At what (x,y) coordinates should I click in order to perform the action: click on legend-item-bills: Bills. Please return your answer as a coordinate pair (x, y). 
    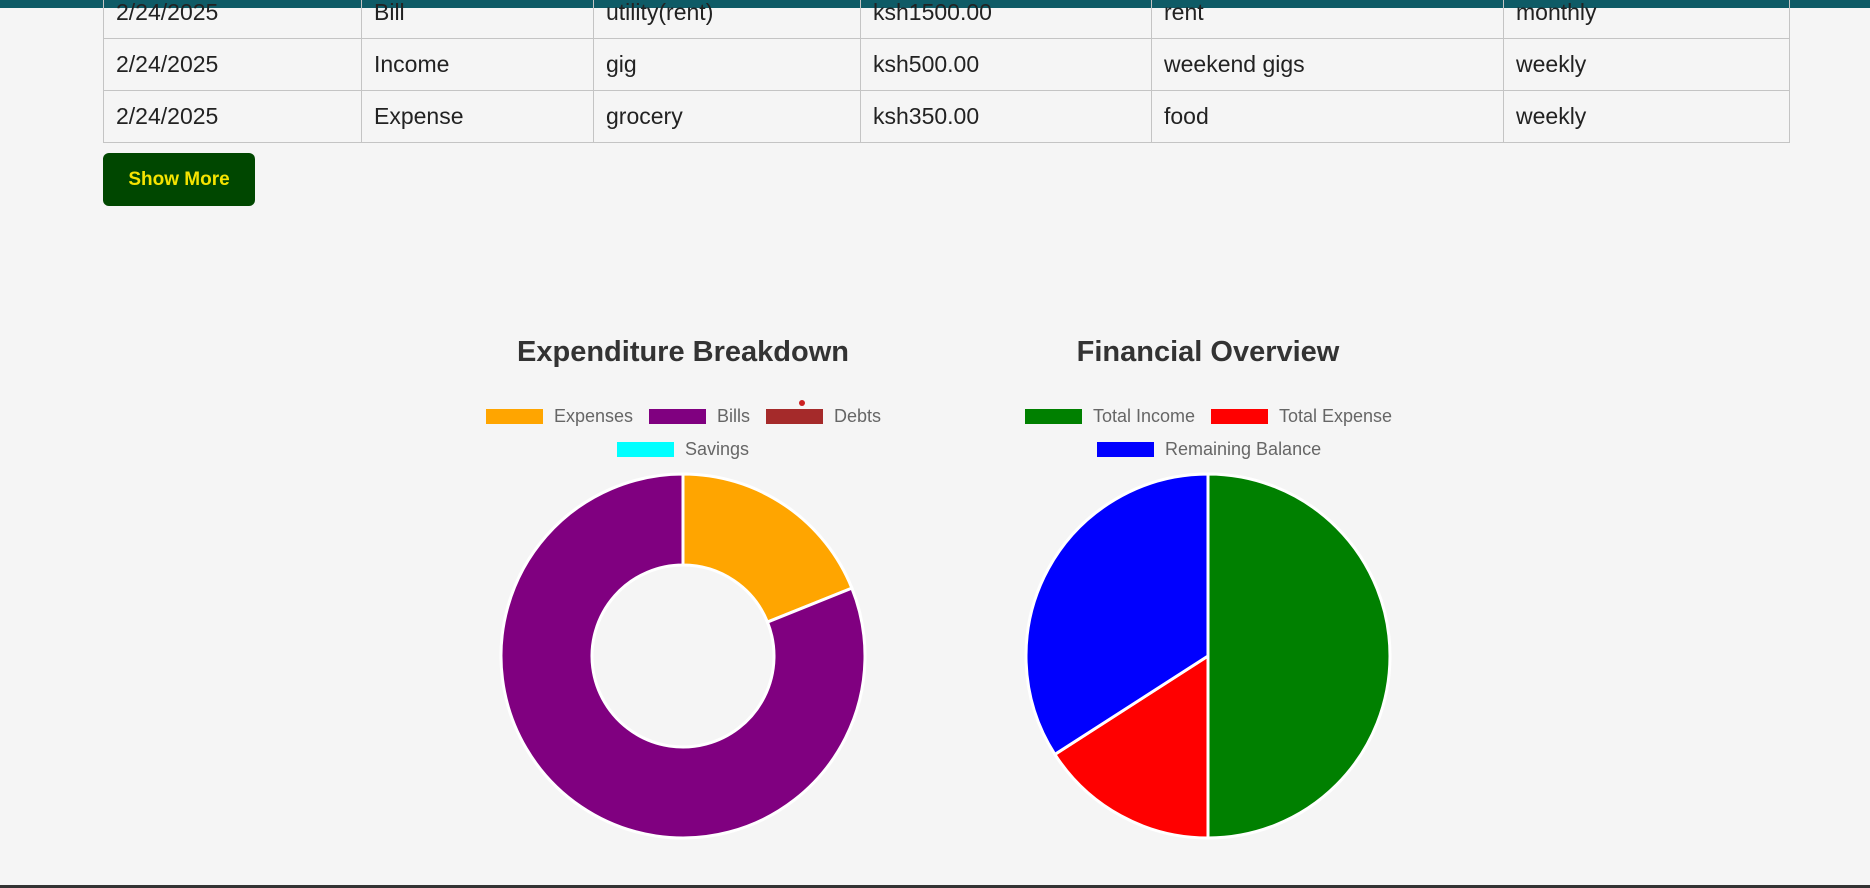
    Looking at the image, I should click on (699, 416).